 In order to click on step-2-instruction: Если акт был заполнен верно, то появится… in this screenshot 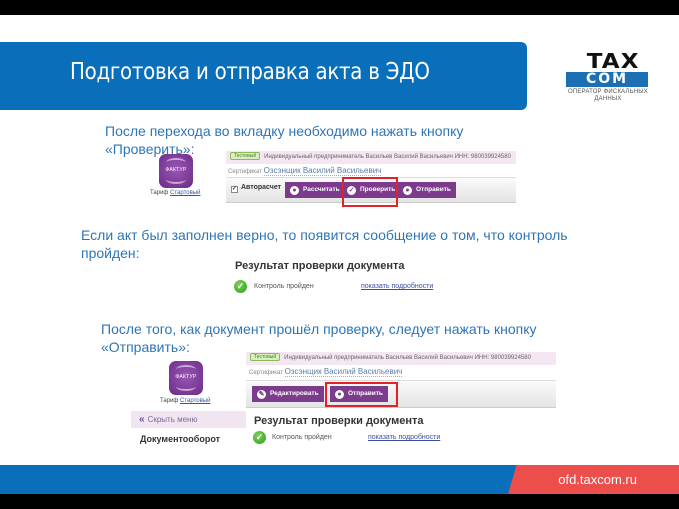, I will do `click(324, 244)`.